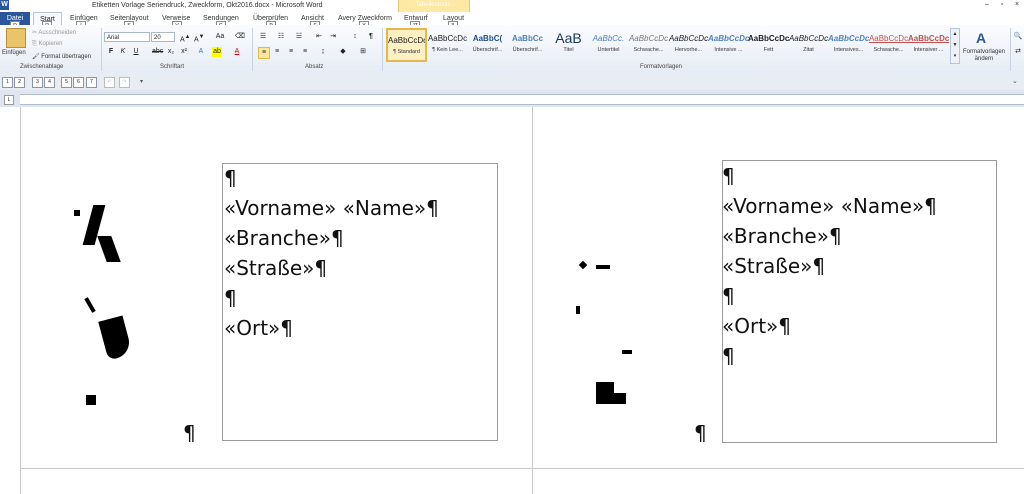 The width and height of the screenshot is (1024, 494). I want to click on increase-indent-icon: ⇥, so click(333, 37).